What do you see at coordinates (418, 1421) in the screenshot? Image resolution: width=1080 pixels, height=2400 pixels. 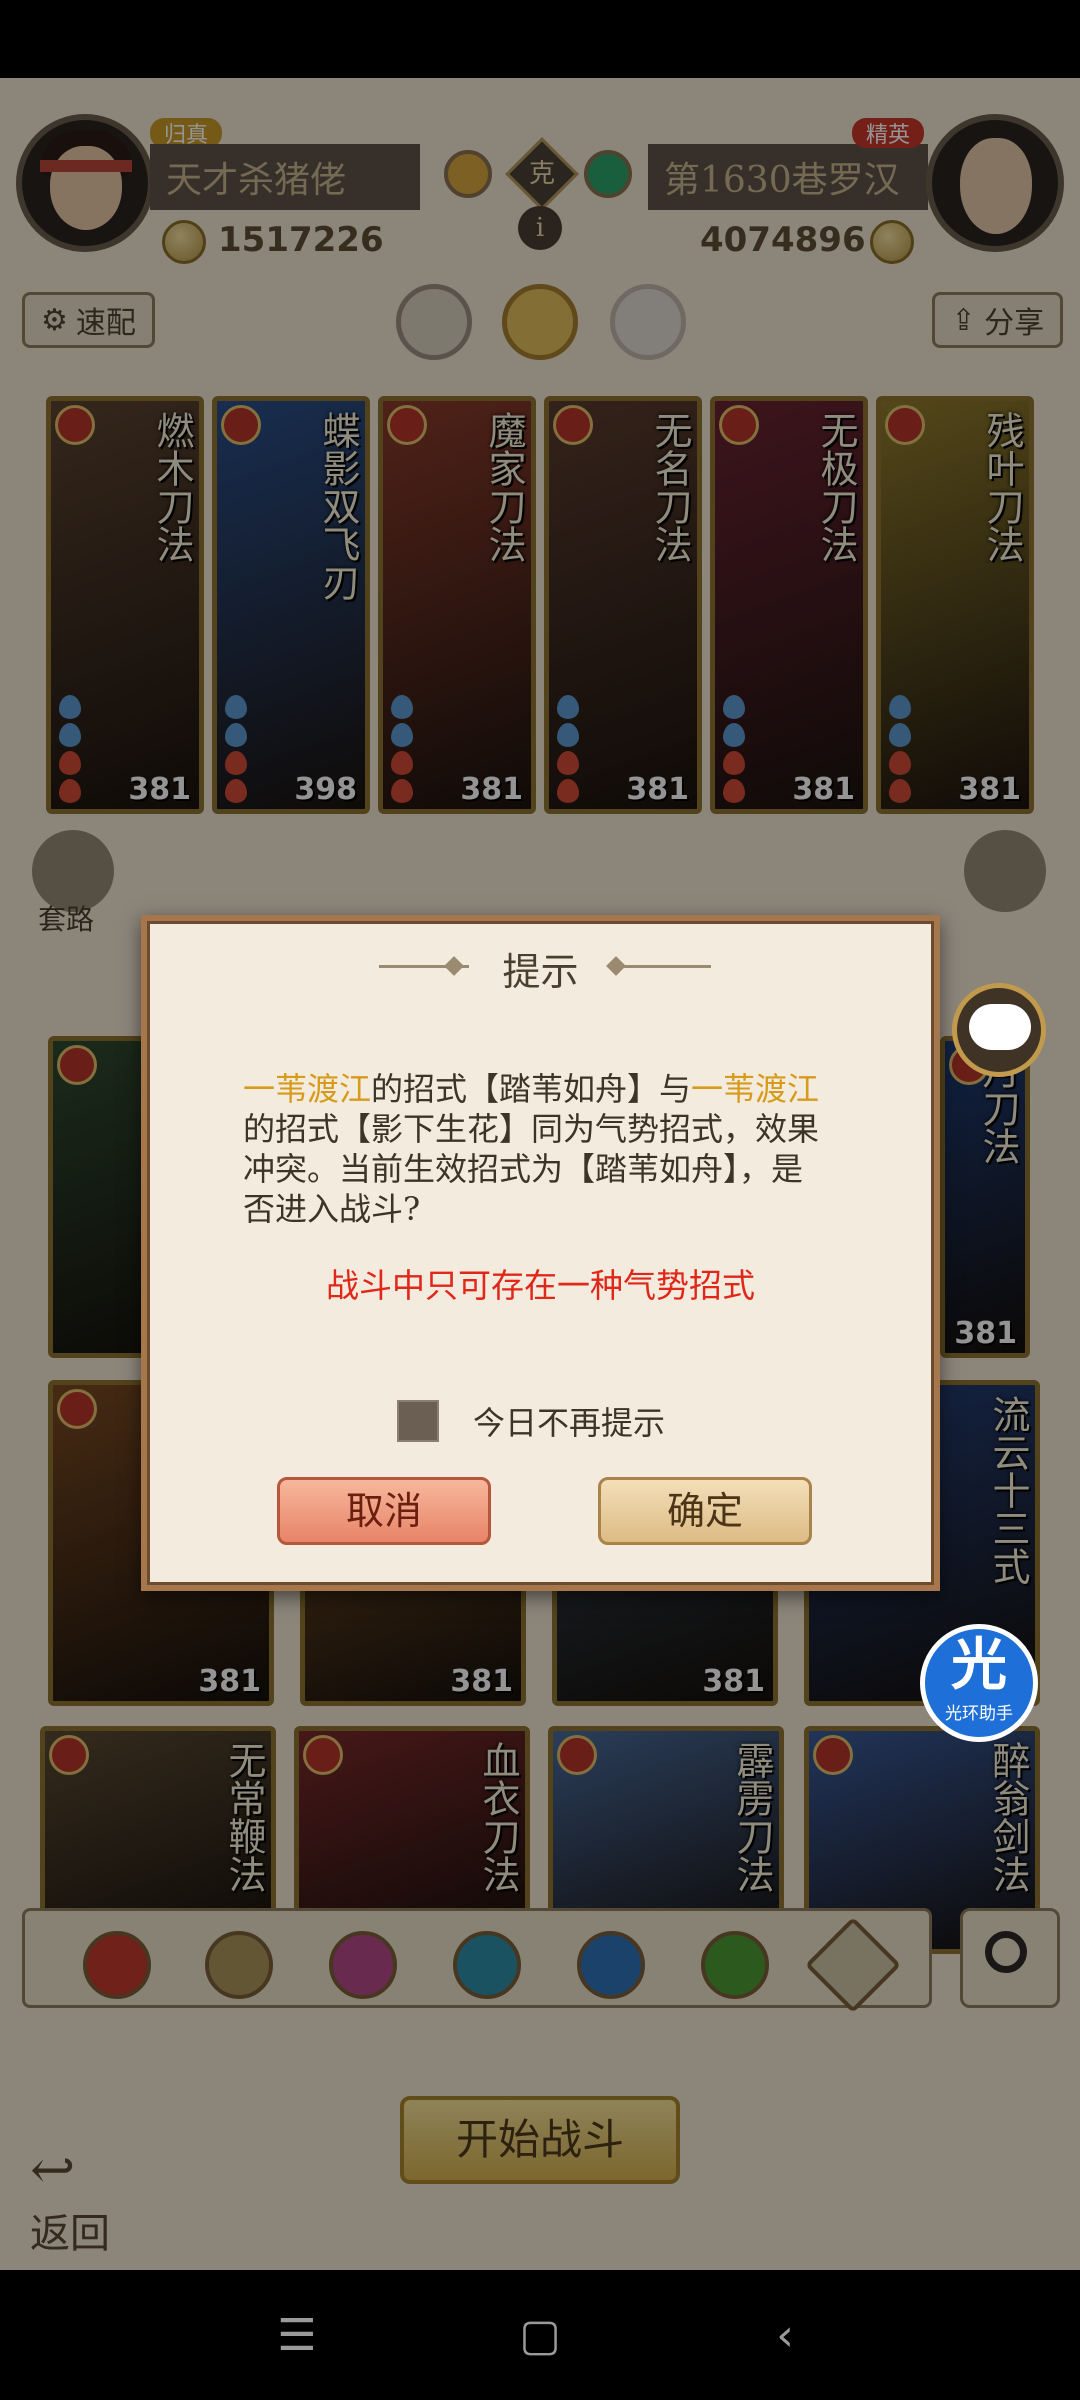 I see `dont-remind-checkbox` at bounding box center [418, 1421].